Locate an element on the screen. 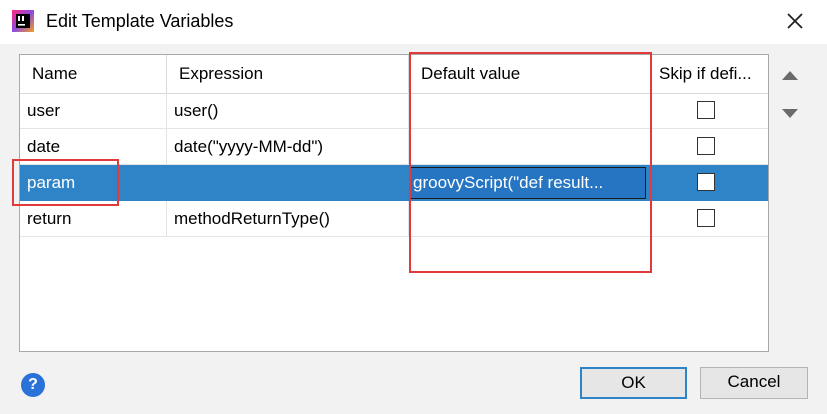  dialog-title: Edit Template Variables is located at coordinates (140, 21).